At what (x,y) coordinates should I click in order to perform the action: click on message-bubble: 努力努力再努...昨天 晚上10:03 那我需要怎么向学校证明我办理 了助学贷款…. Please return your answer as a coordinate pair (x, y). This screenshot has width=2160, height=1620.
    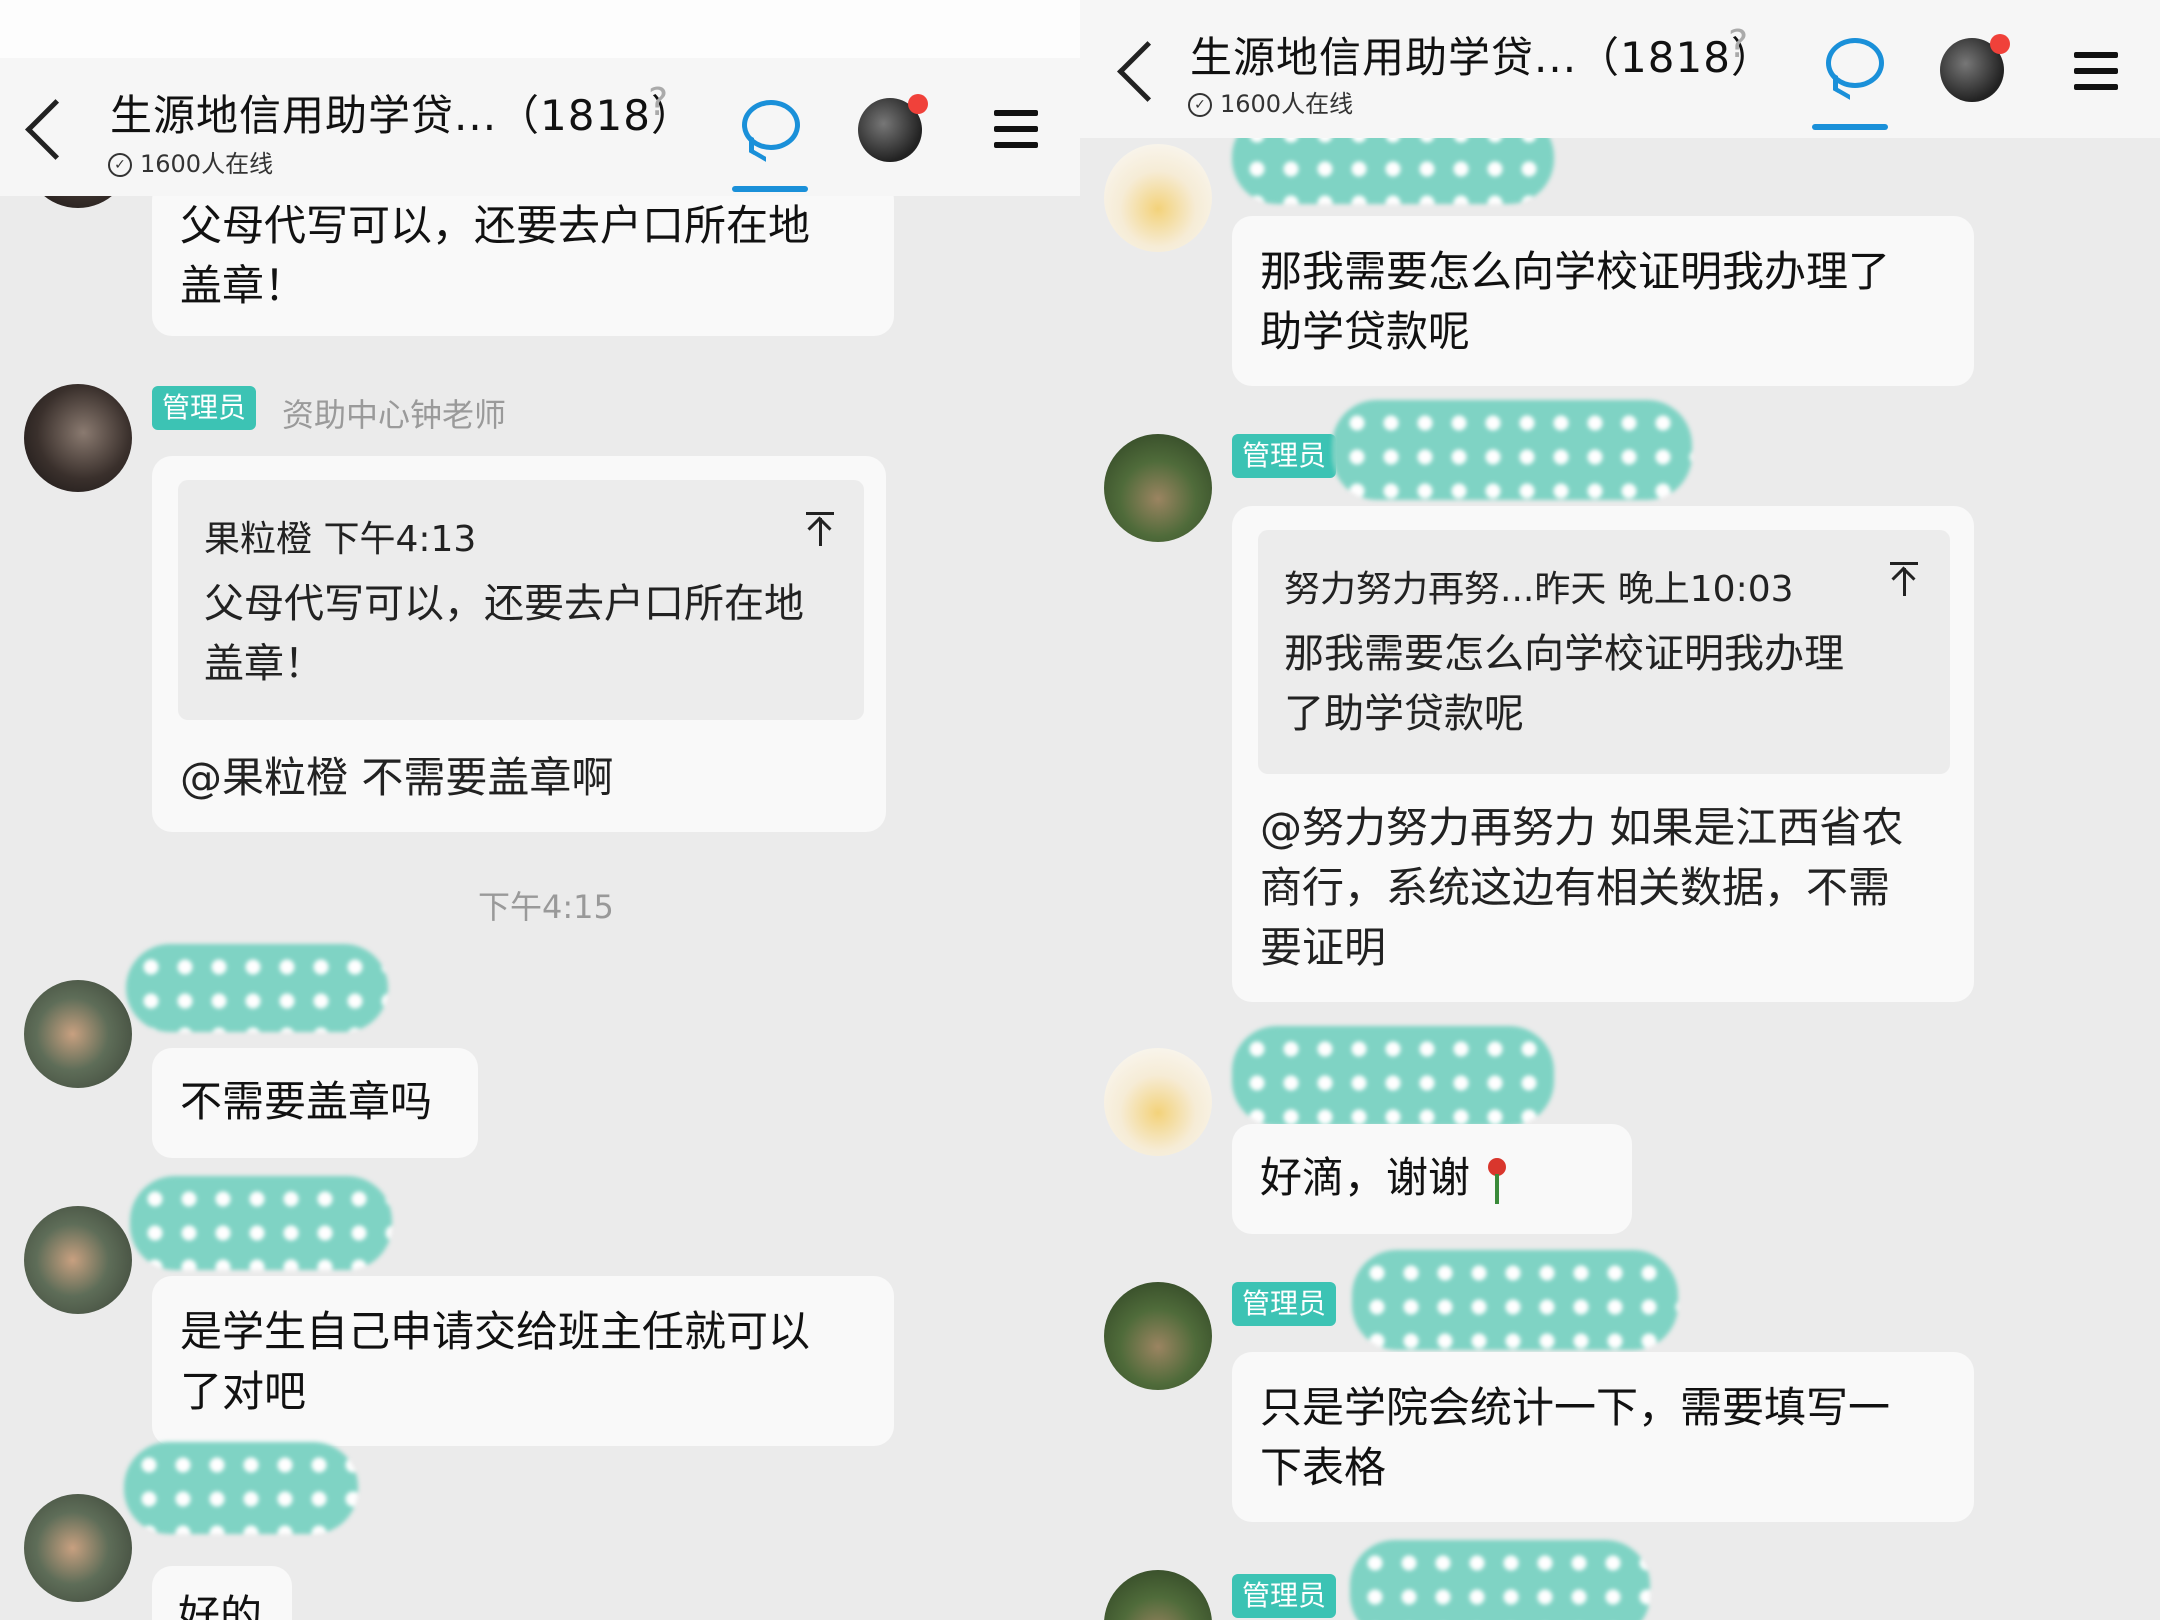
    Looking at the image, I should click on (1603, 754).